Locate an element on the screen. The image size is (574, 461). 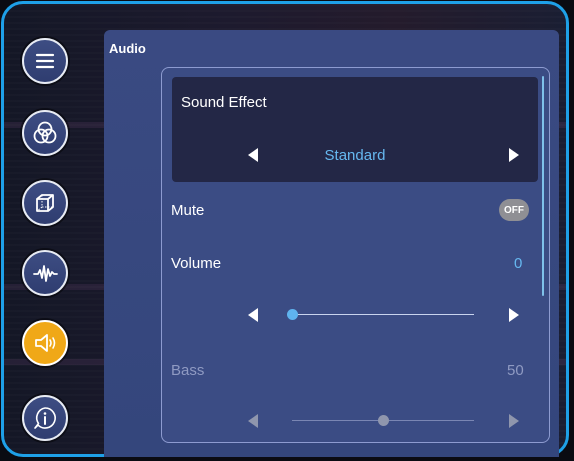
volume-decrease-arrow-icon is located at coordinates (253, 315).